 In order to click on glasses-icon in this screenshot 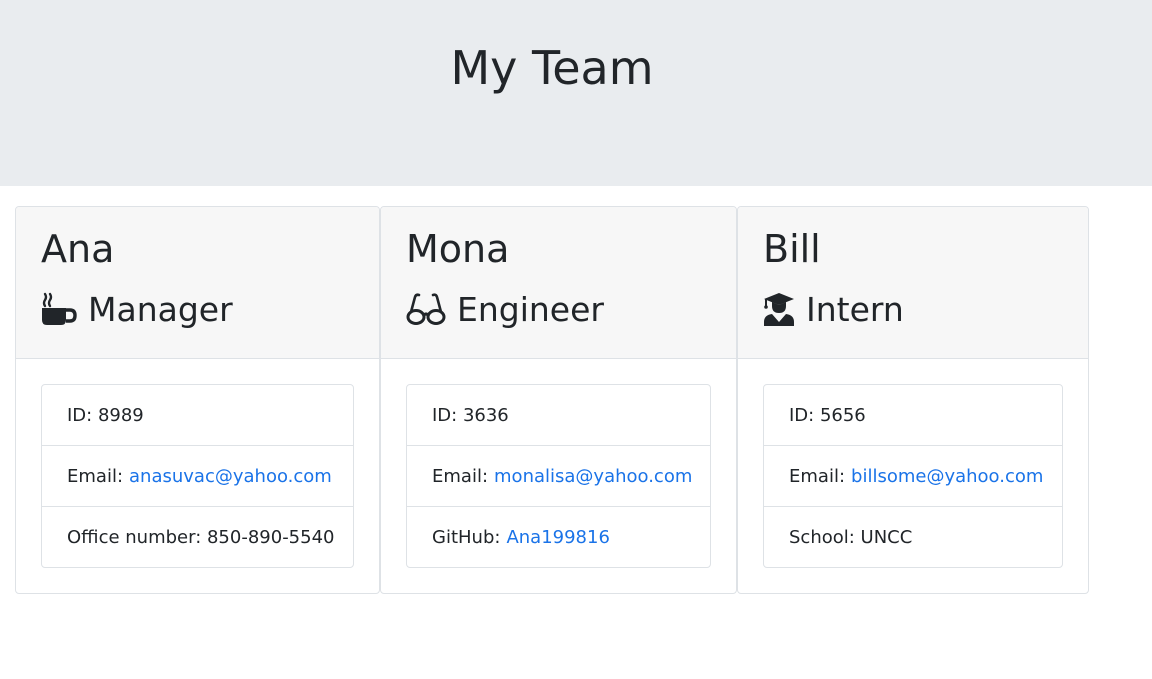, I will do `click(426, 309)`.